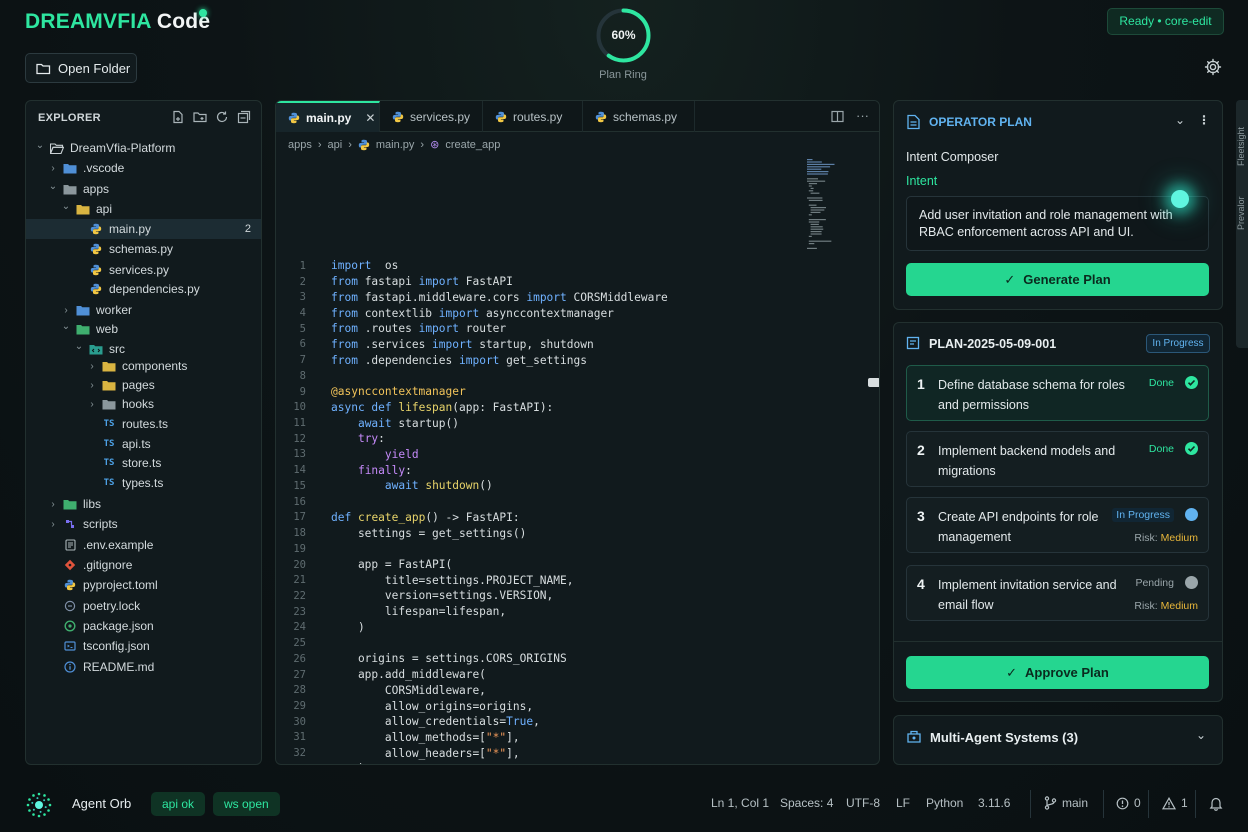  Describe the element at coordinates (291, 549) in the screenshot. I see `code-line: 19` at that location.